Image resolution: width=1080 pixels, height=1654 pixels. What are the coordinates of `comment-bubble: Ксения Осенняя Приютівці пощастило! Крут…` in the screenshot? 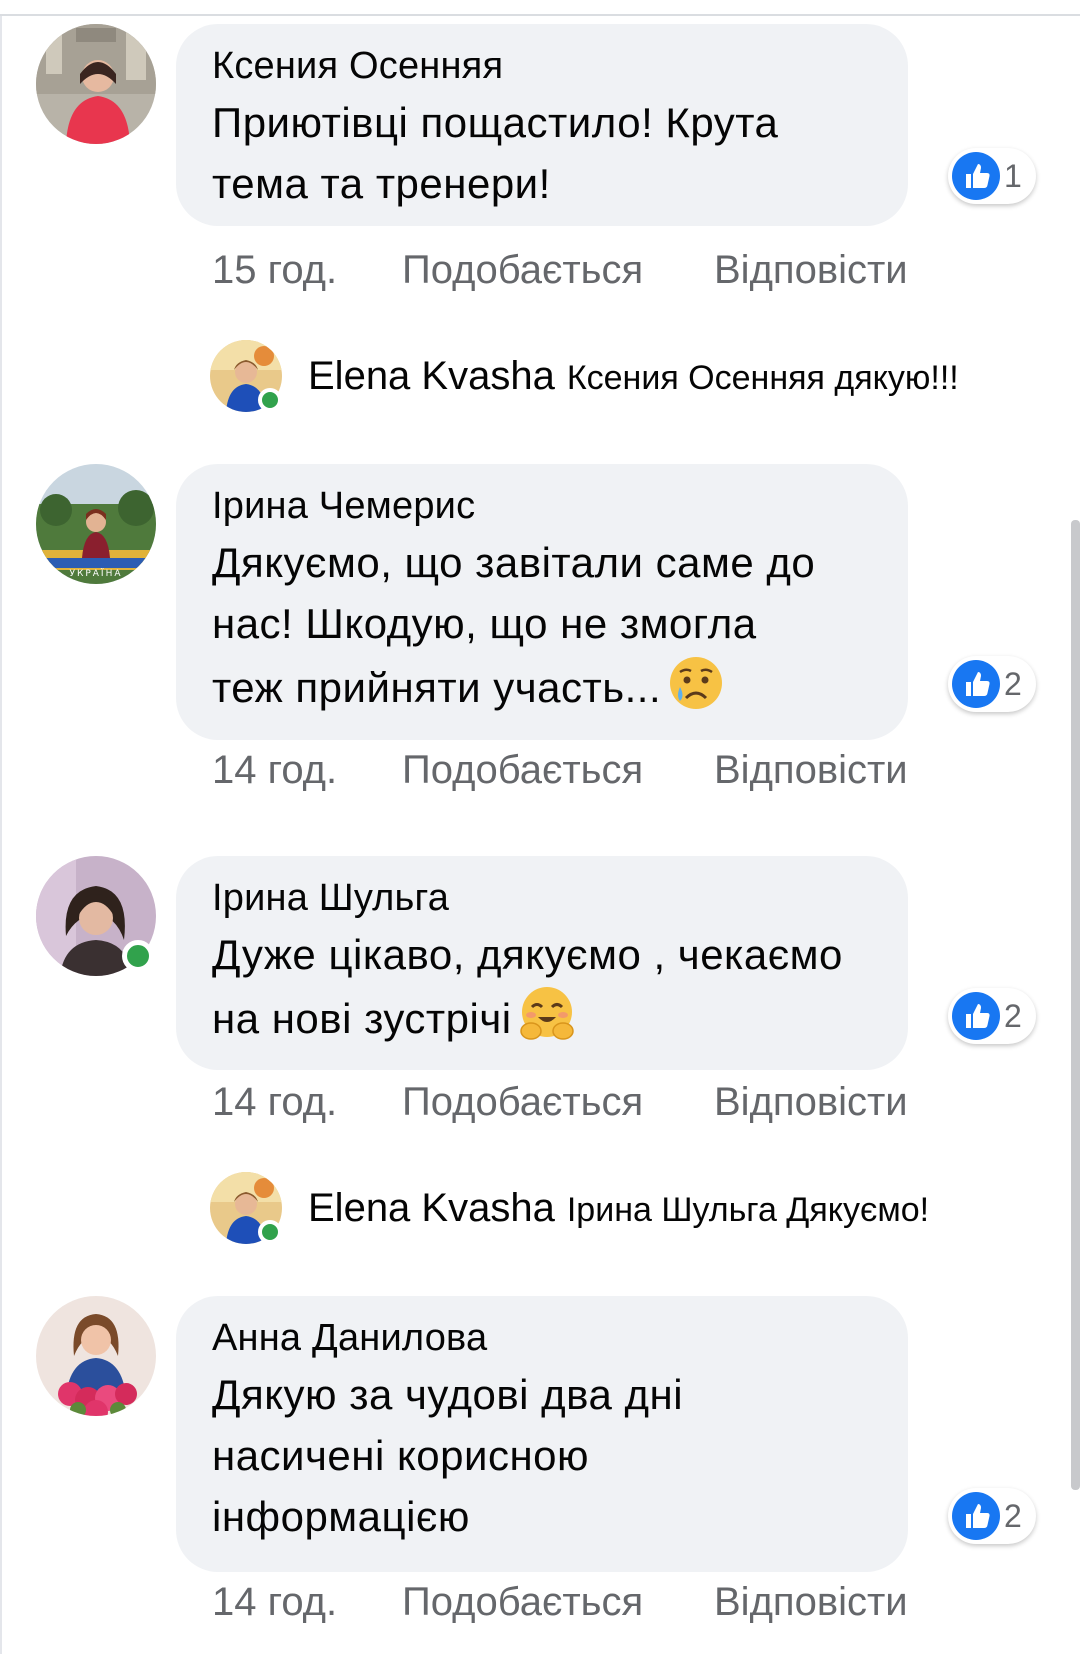 It's located at (542, 125).